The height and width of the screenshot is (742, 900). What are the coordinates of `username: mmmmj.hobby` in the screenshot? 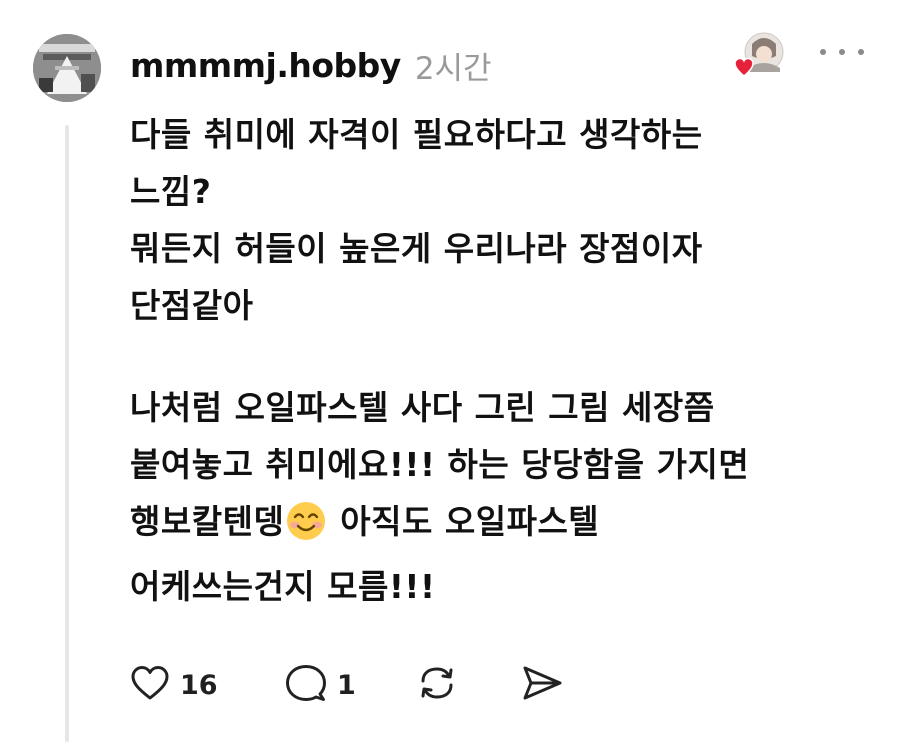 It's located at (265, 65).